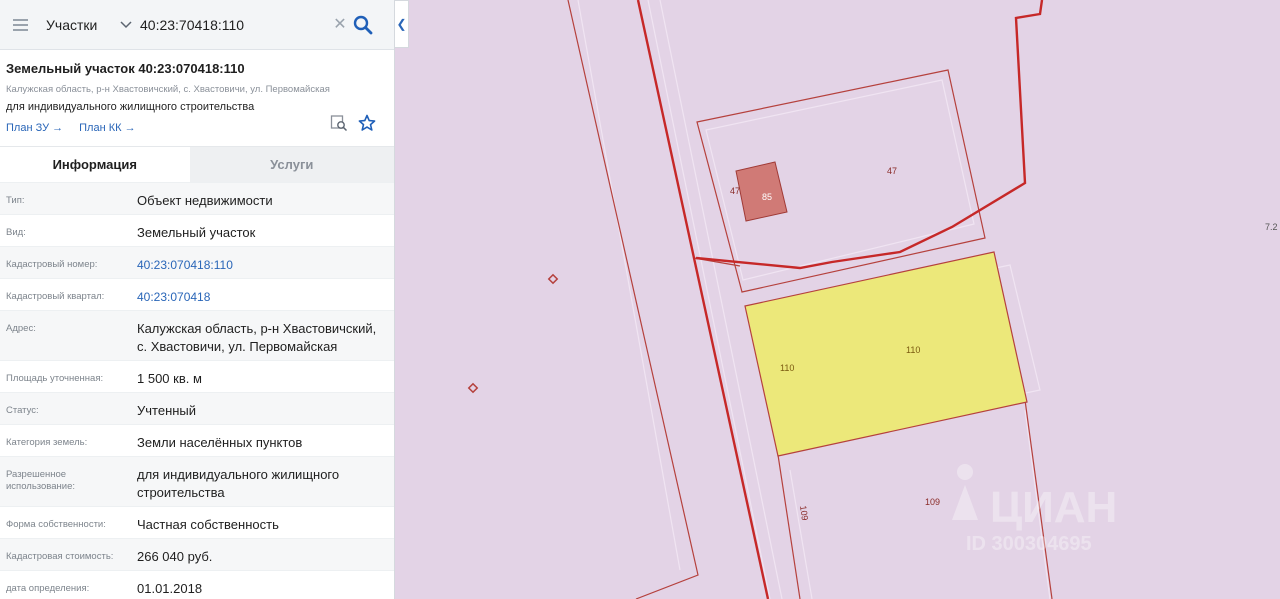 Image resolution: width=1280 pixels, height=599 pixels. I want to click on search-icon, so click(363, 25).